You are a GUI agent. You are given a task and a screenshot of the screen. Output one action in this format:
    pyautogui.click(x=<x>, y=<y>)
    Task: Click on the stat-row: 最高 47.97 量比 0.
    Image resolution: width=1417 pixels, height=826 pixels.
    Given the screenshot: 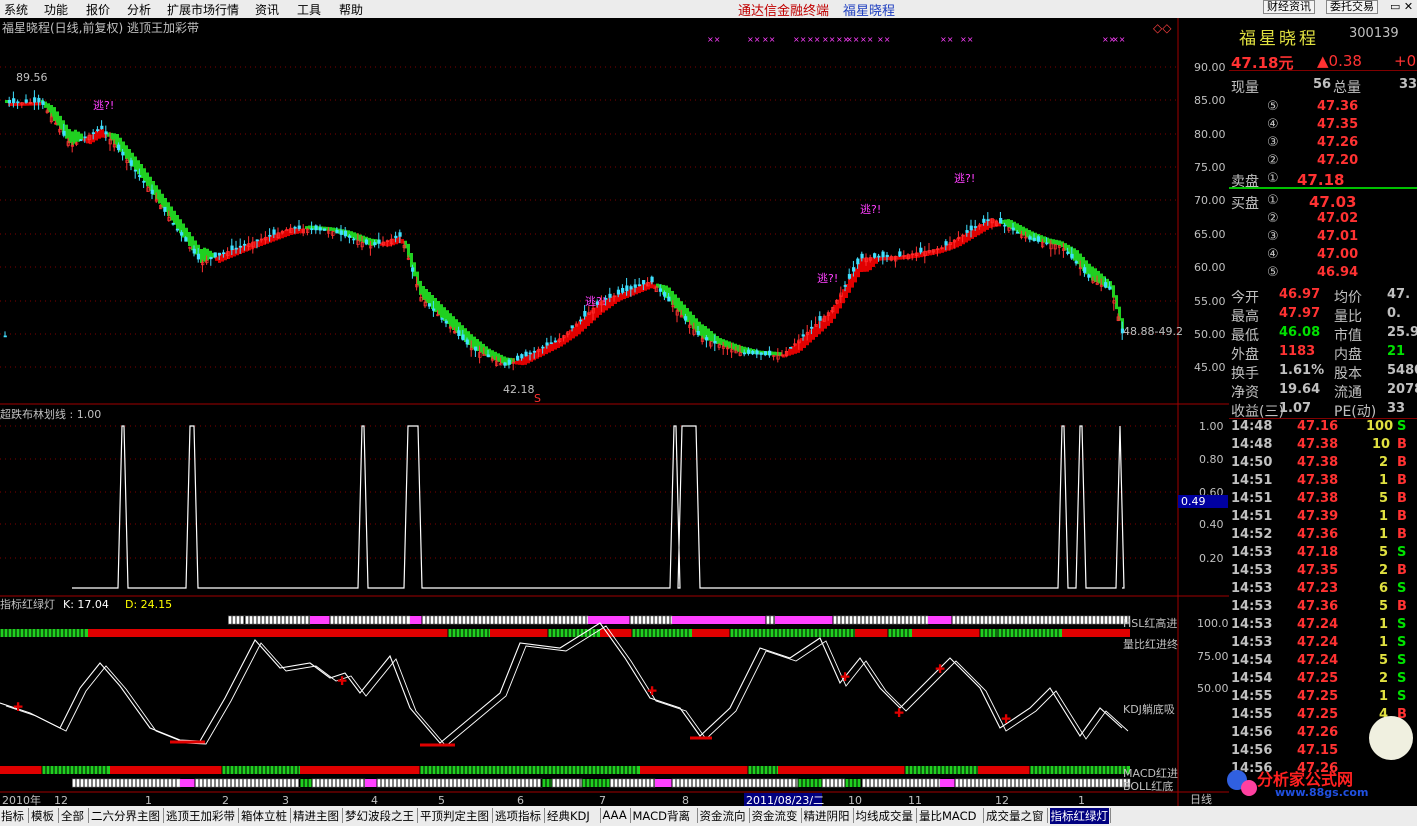 What is the action you would take?
    pyautogui.click(x=1323, y=315)
    